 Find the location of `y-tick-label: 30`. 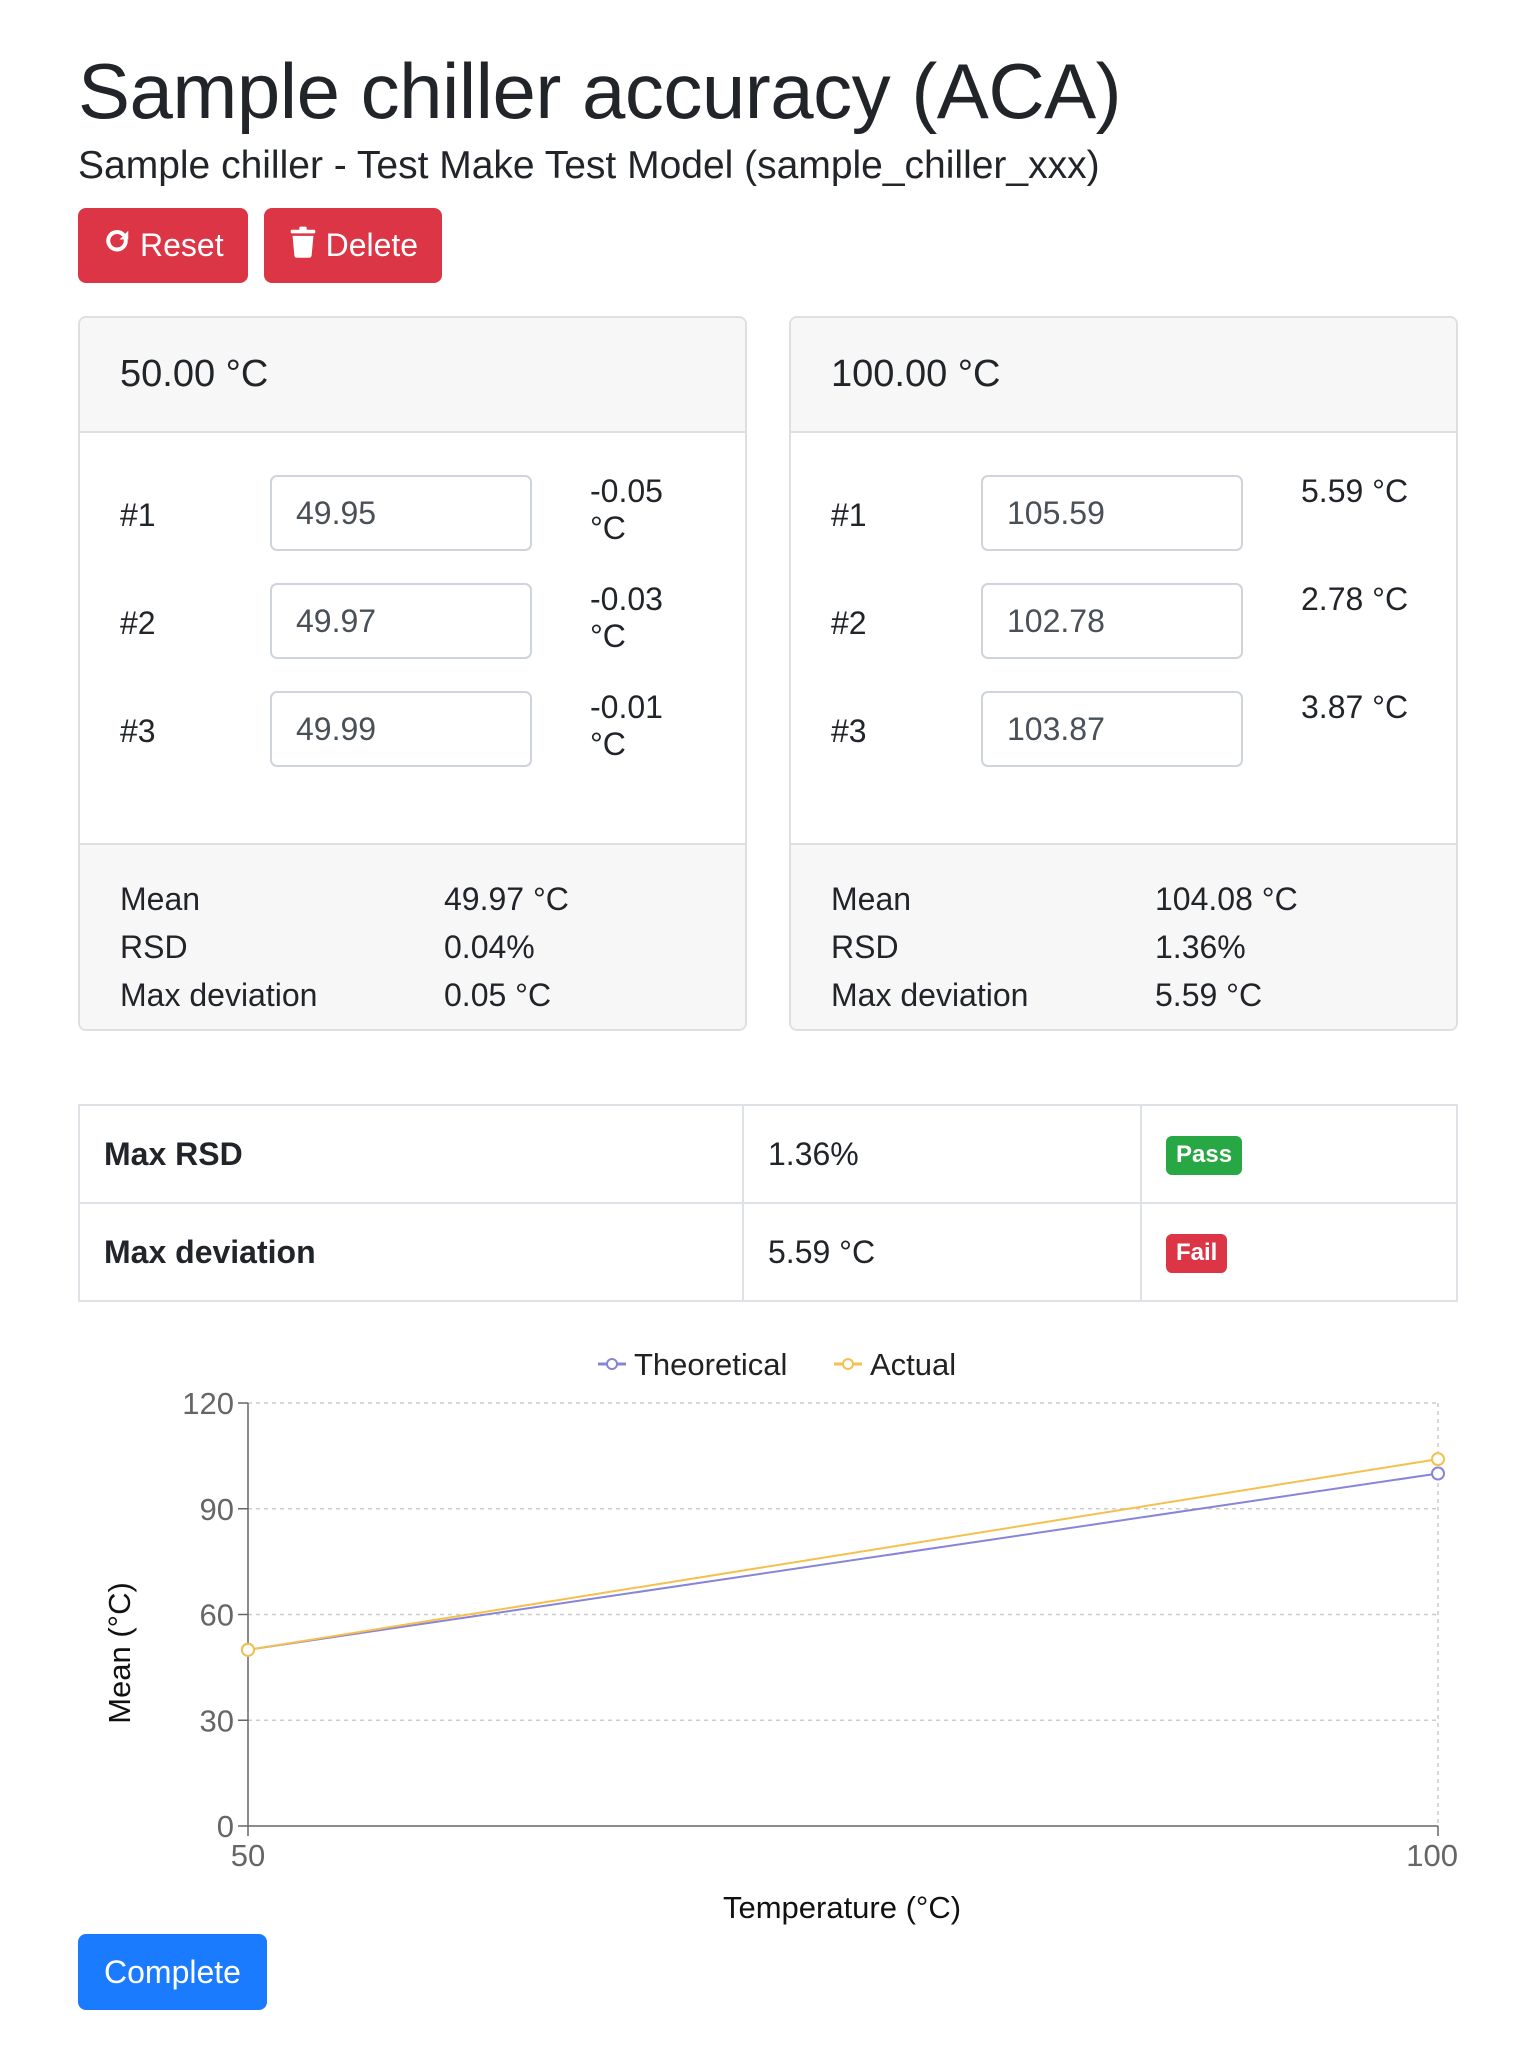

y-tick-label: 30 is located at coordinates (217, 1720).